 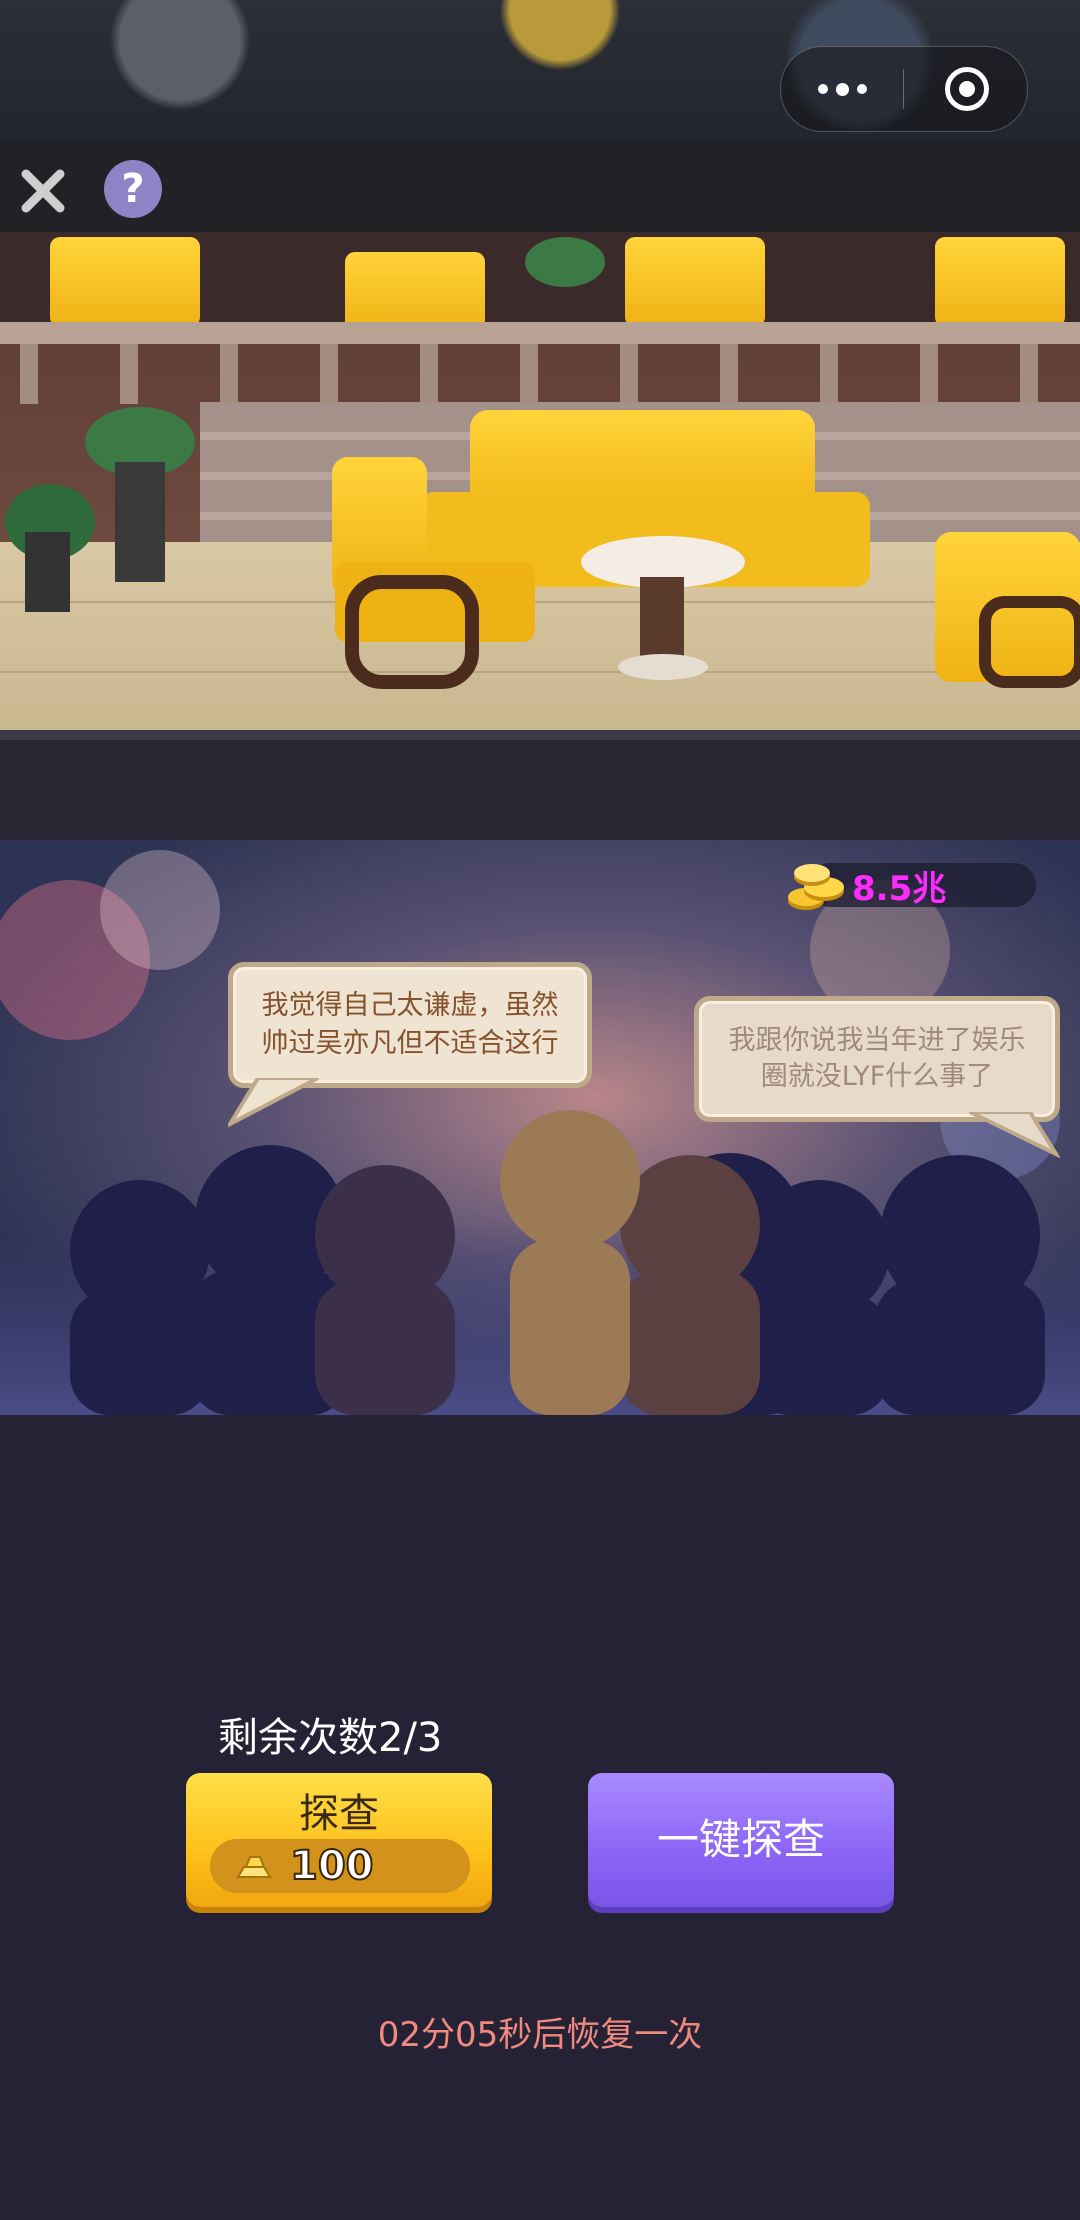 I want to click on remaining-attempts-label: 剩余次数2/3, so click(x=330, y=1738).